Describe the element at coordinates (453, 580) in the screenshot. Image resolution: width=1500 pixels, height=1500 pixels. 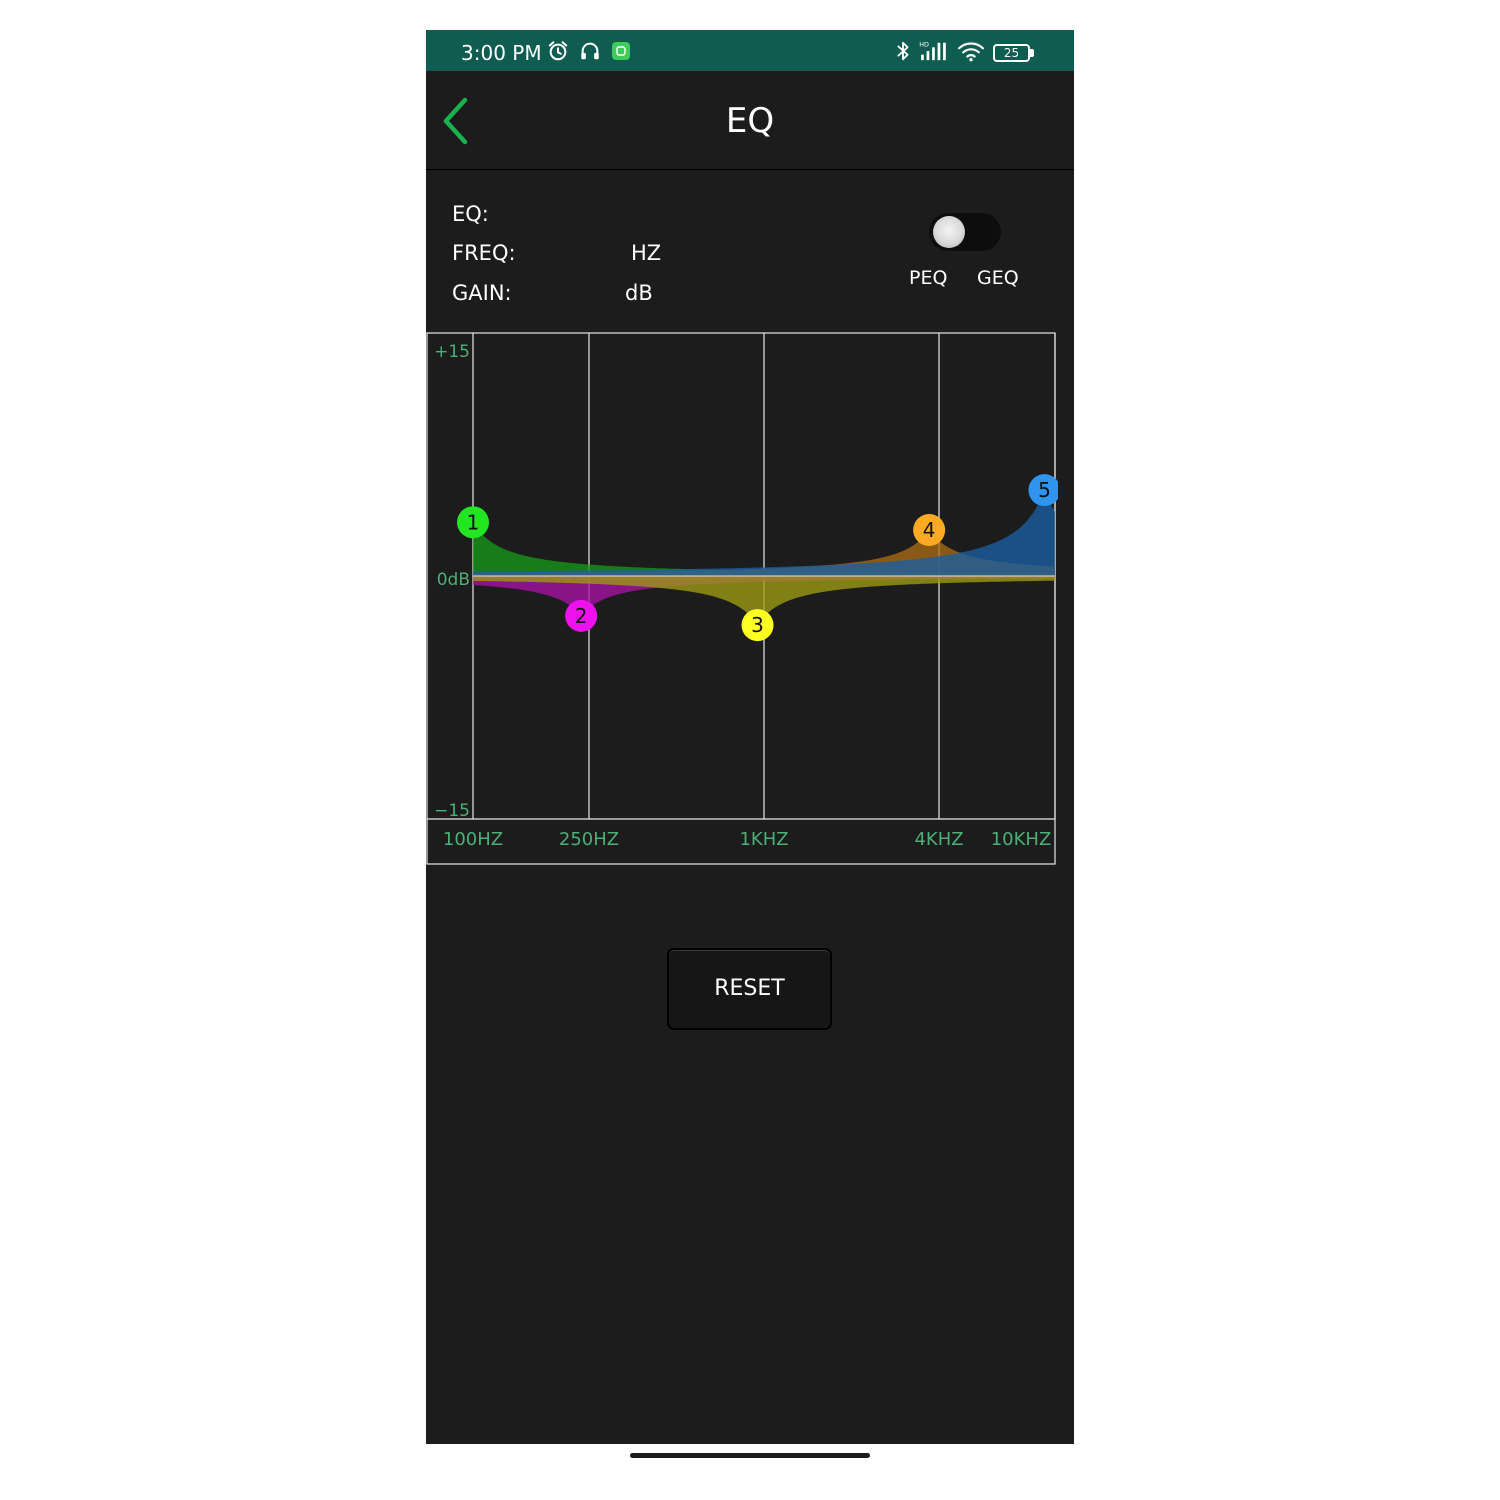
I see `y-label-zero: 0dB` at that location.